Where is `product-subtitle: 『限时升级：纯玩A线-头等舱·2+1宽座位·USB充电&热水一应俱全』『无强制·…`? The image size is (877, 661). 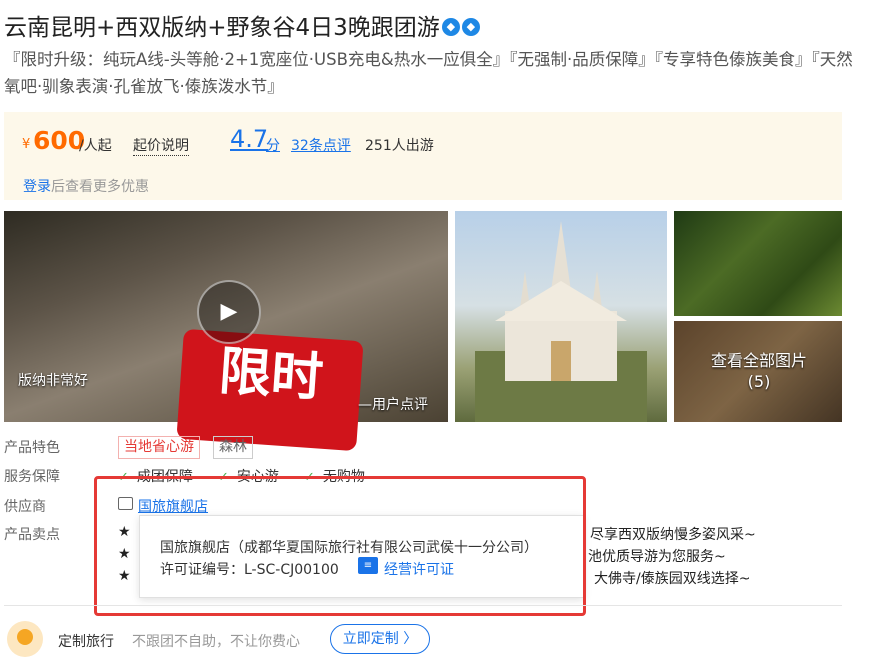 product-subtitle: 『限时升级：纯玩A线-头等舱·2+1宽座位·USB充电&热水一应俱全』『无强制·… is located at coordinates (428, 73).